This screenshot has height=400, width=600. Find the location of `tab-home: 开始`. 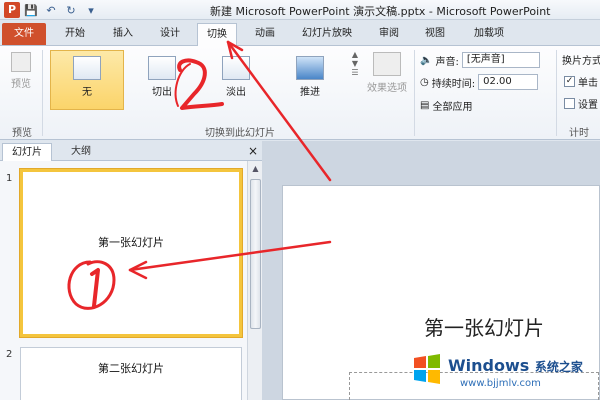

tab-home: 开始 is located at coordinates (75, 34).